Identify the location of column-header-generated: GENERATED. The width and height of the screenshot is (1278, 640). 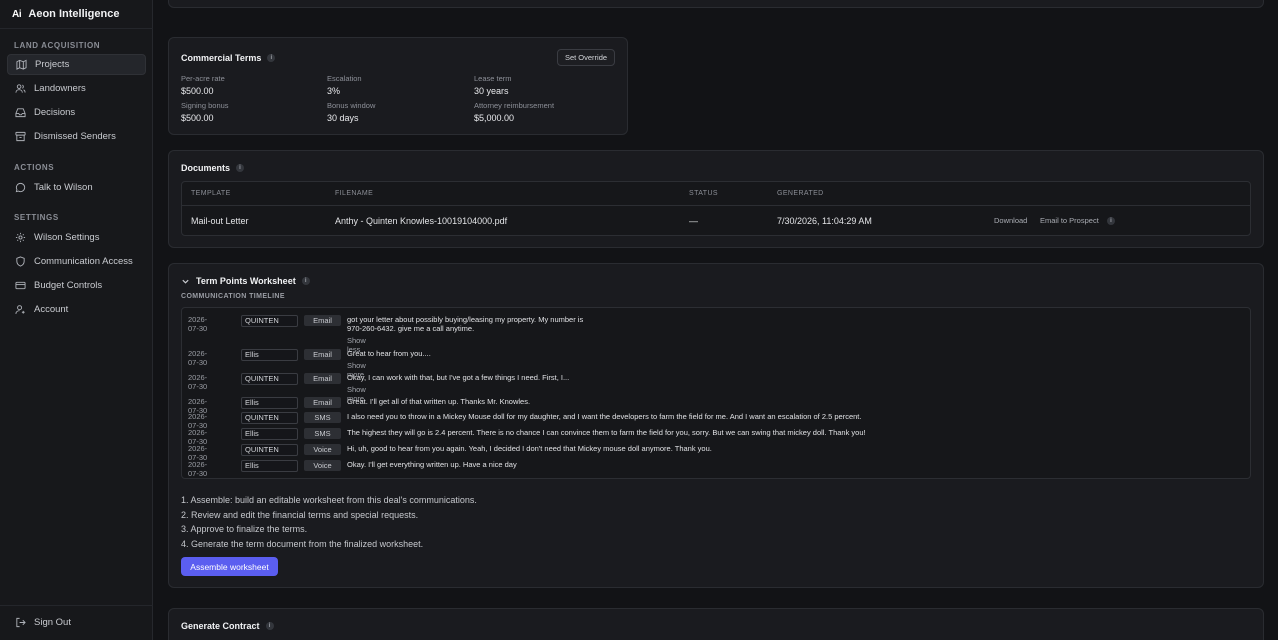
(800, 193).